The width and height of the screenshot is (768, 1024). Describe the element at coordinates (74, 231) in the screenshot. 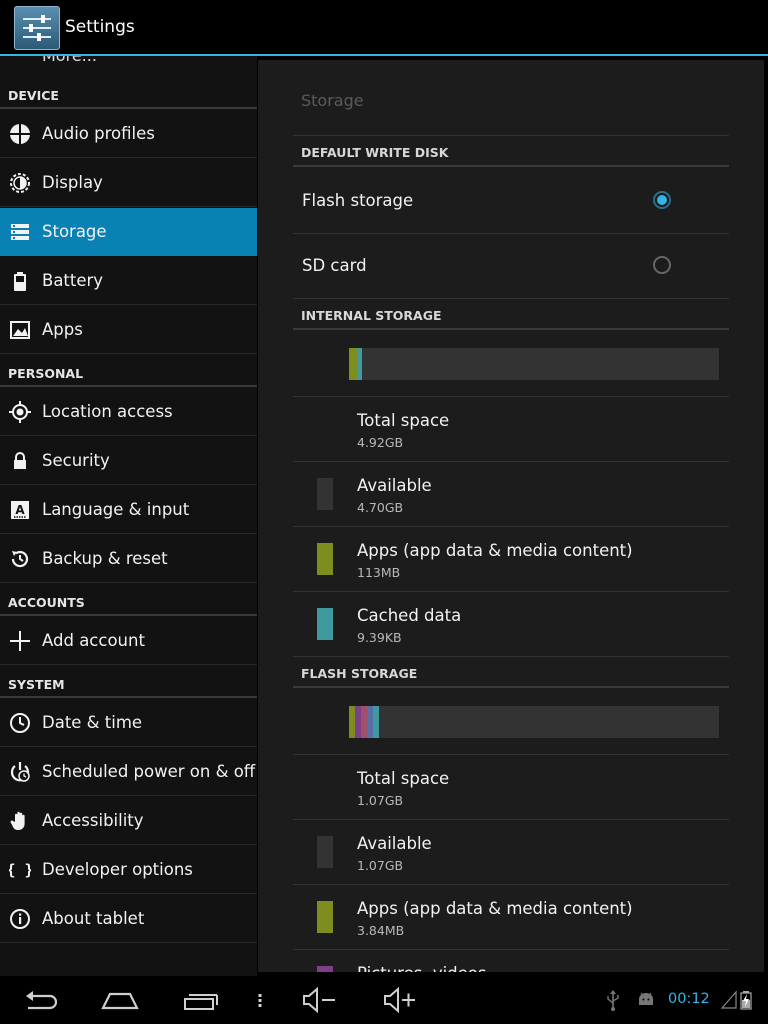

I see `sidebar-item-label: Storage` at that location.